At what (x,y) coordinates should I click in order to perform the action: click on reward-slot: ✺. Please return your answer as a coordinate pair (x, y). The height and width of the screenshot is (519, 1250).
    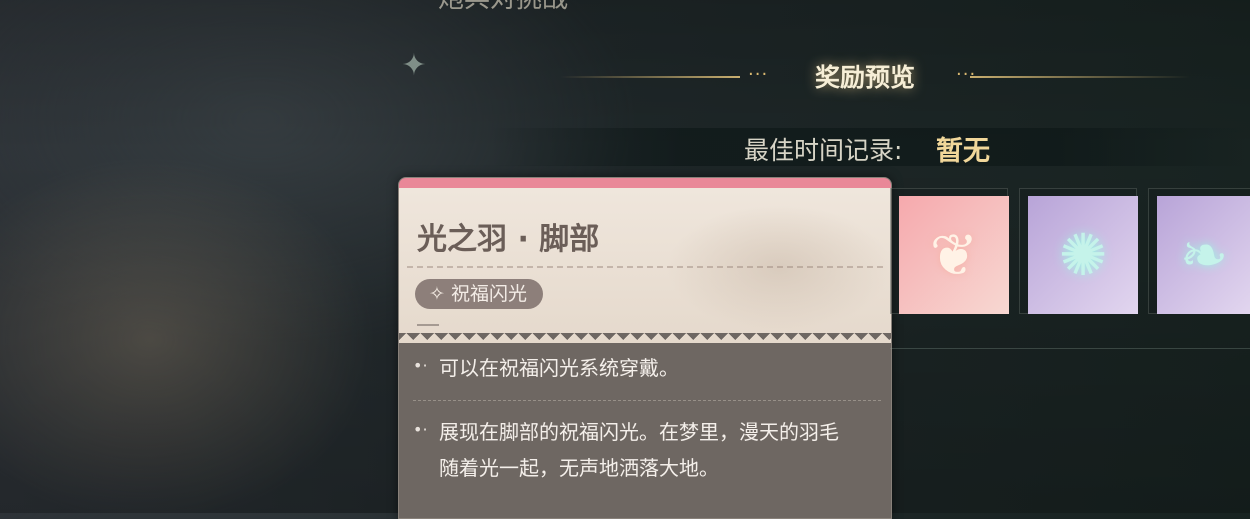
    Looking at the image, I should click on (1078, 251).